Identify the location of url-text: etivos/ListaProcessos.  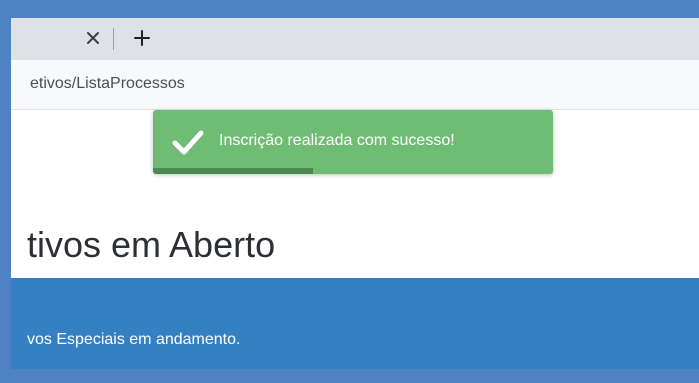
(107, 84).